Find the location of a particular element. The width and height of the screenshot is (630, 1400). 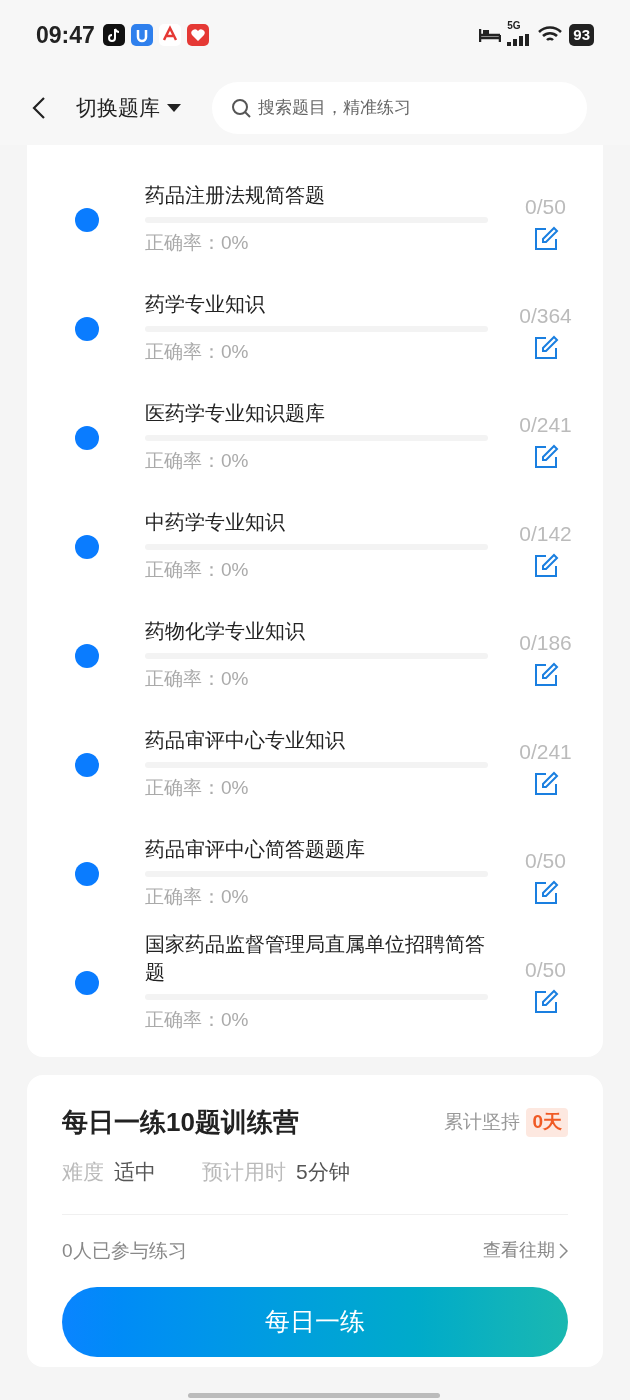

bank-title: 药学专业知识 is located at coordinates (316, 304).